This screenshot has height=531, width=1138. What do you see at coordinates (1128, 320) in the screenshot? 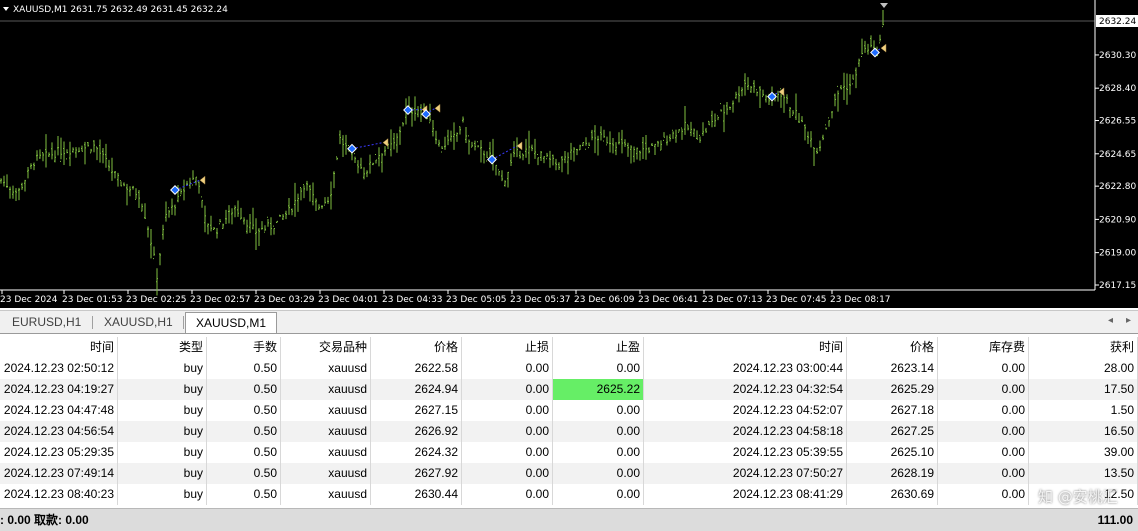
I see `scroll-right-icon: ▸` at bounding box center [1128, 320].